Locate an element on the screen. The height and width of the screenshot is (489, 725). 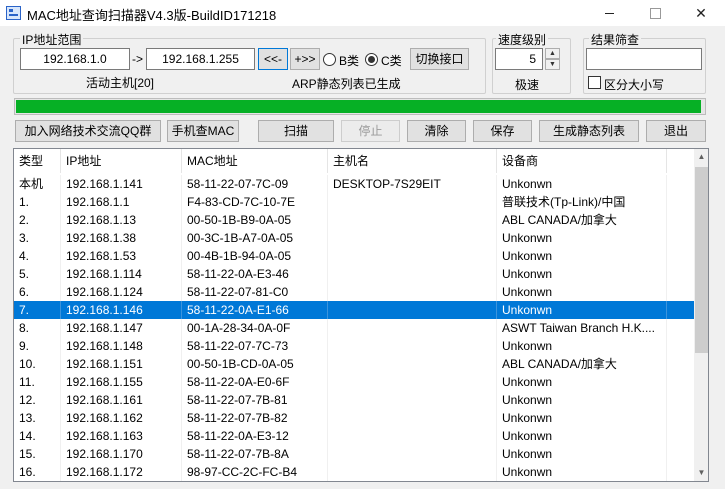
cell-type: 15. is located at coordinates (37, 454).